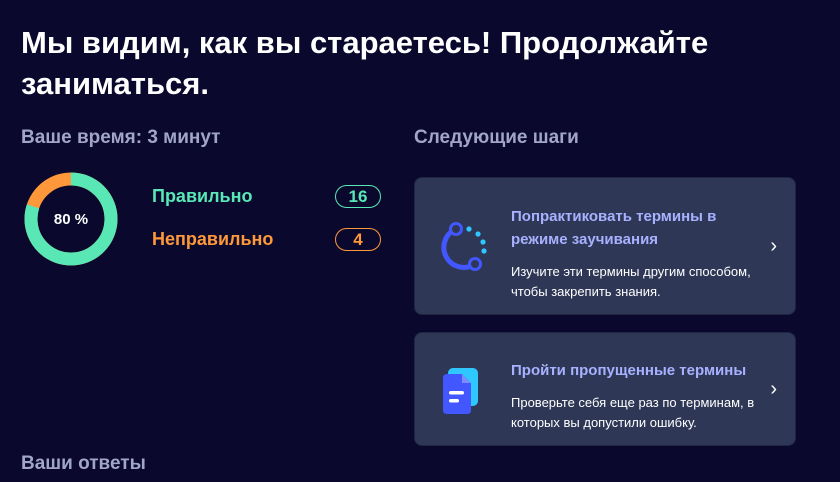  What do you see at coordinates (358, 239) in the screenshot?
I see `incorrect-count-badge: 4` at bounding box center [358, 239].